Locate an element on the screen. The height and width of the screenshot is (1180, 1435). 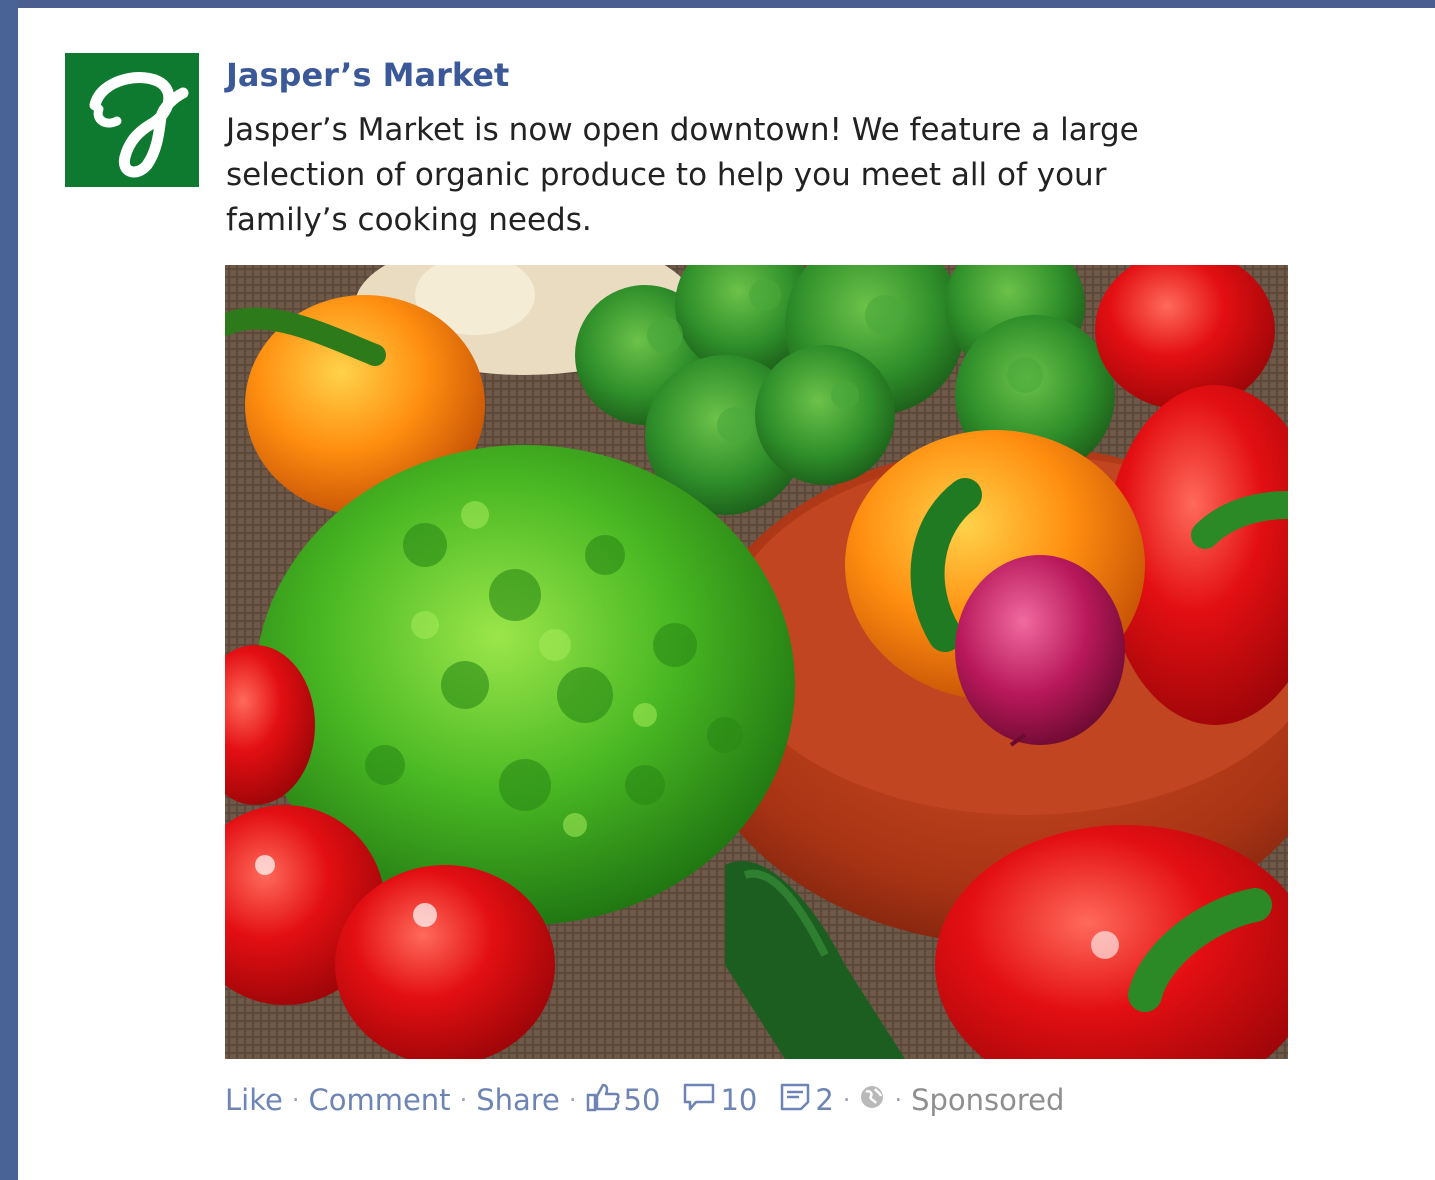
share-count: 2 is located at coordinates (824, 1100).